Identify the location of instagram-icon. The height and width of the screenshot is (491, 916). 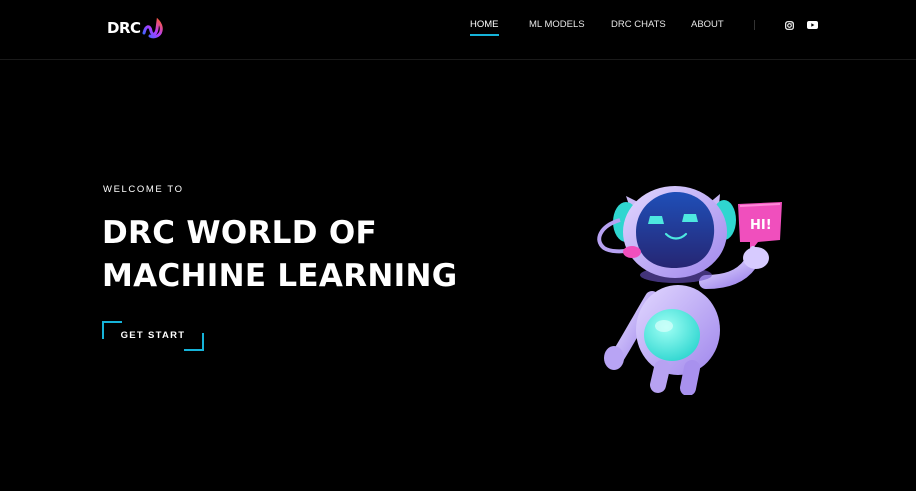
(789, 25).